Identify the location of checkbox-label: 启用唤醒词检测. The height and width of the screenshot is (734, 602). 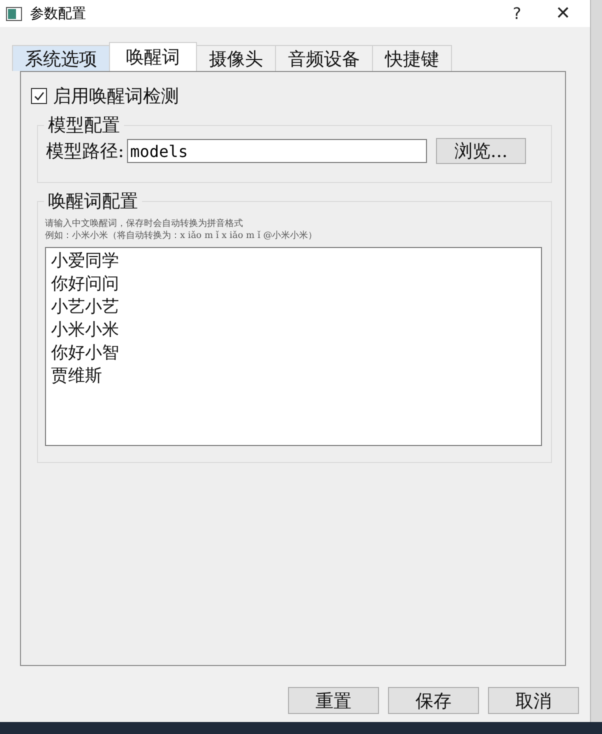
(116, 96).